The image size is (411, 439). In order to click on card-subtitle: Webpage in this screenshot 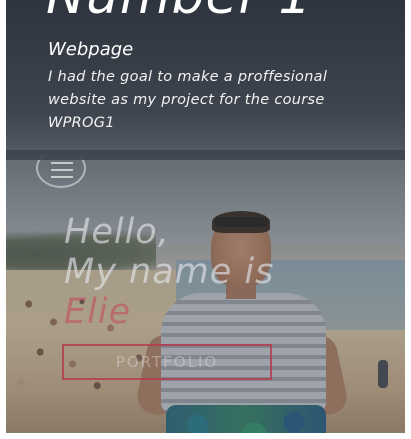, I will do `click(91, 49)`.